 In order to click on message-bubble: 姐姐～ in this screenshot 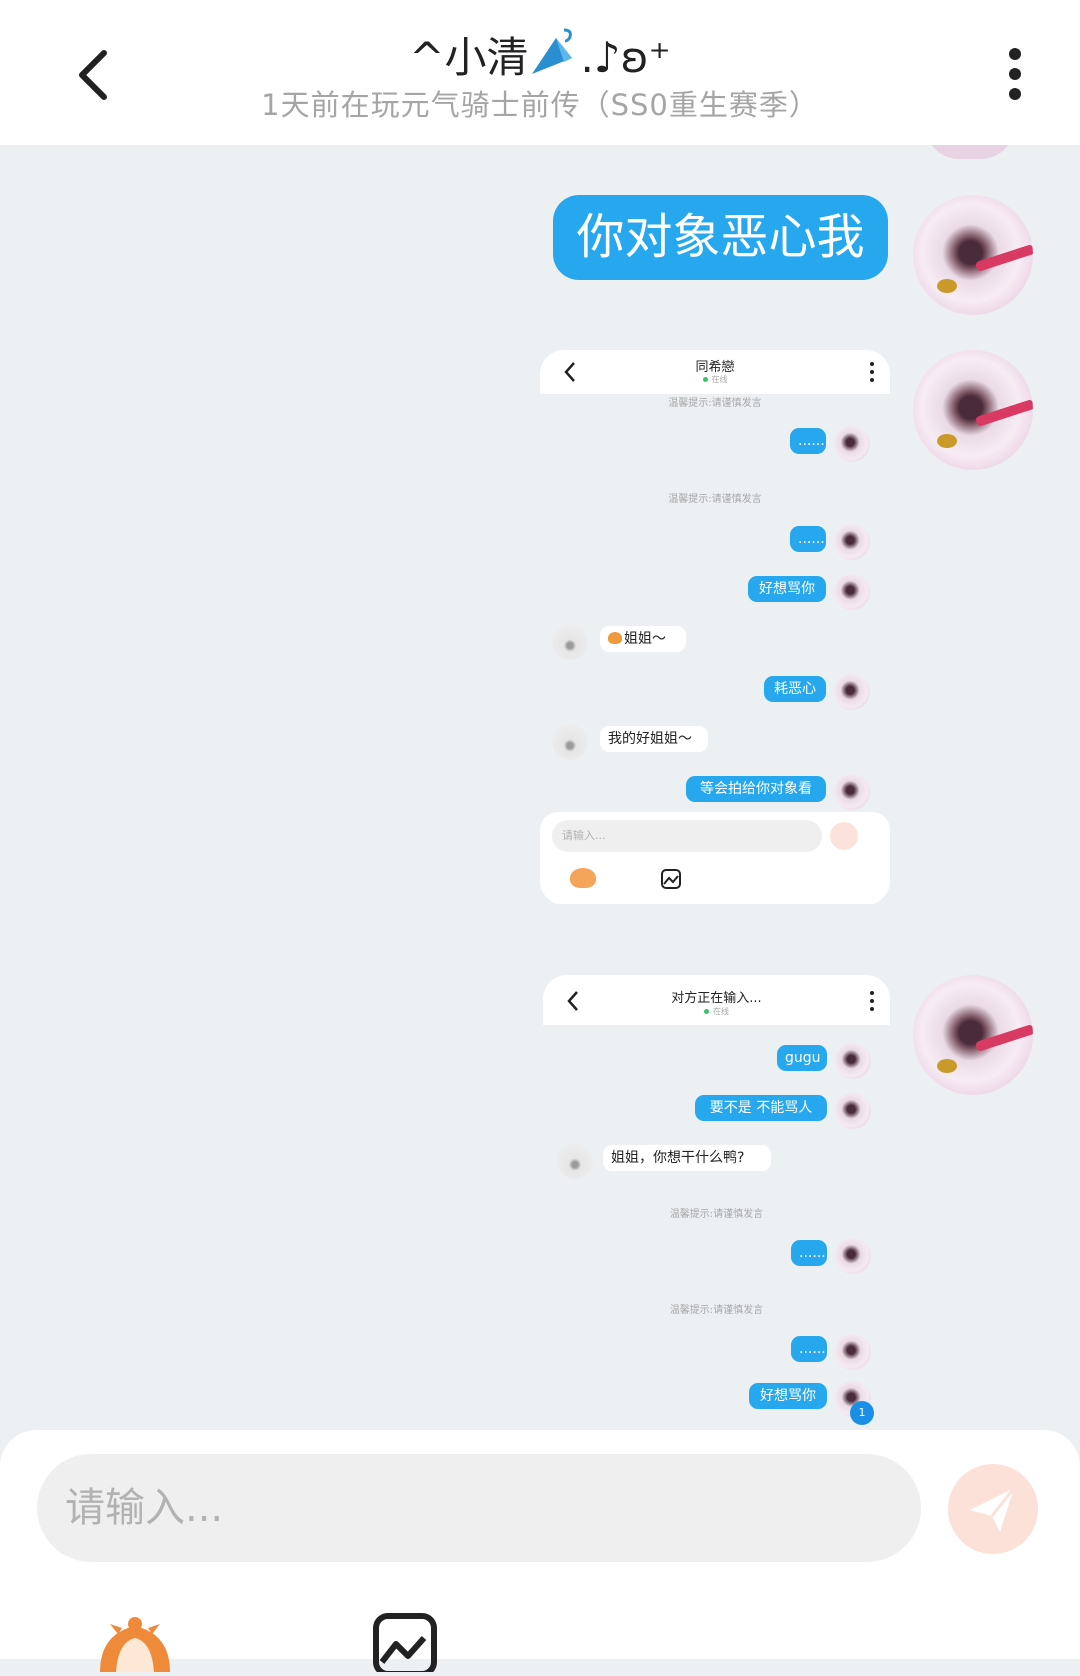, I will do `click(643, 639)`.